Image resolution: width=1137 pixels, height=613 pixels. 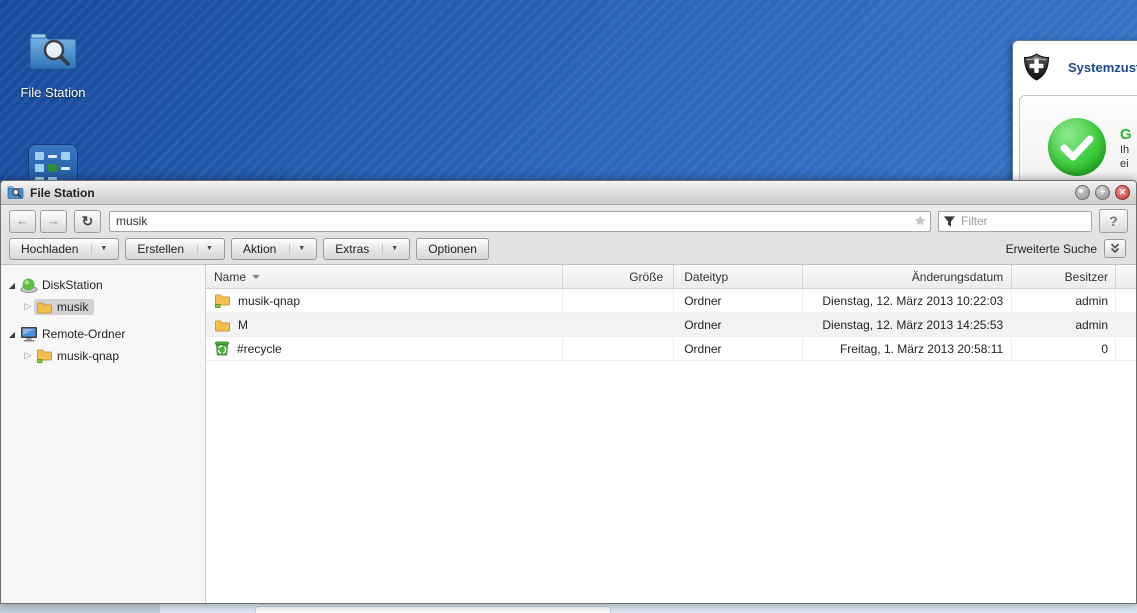 What do you see at coordinates (949, 221) in the screenshot?
I see `filter-funnel-icon` at bounding box center [949, 221].